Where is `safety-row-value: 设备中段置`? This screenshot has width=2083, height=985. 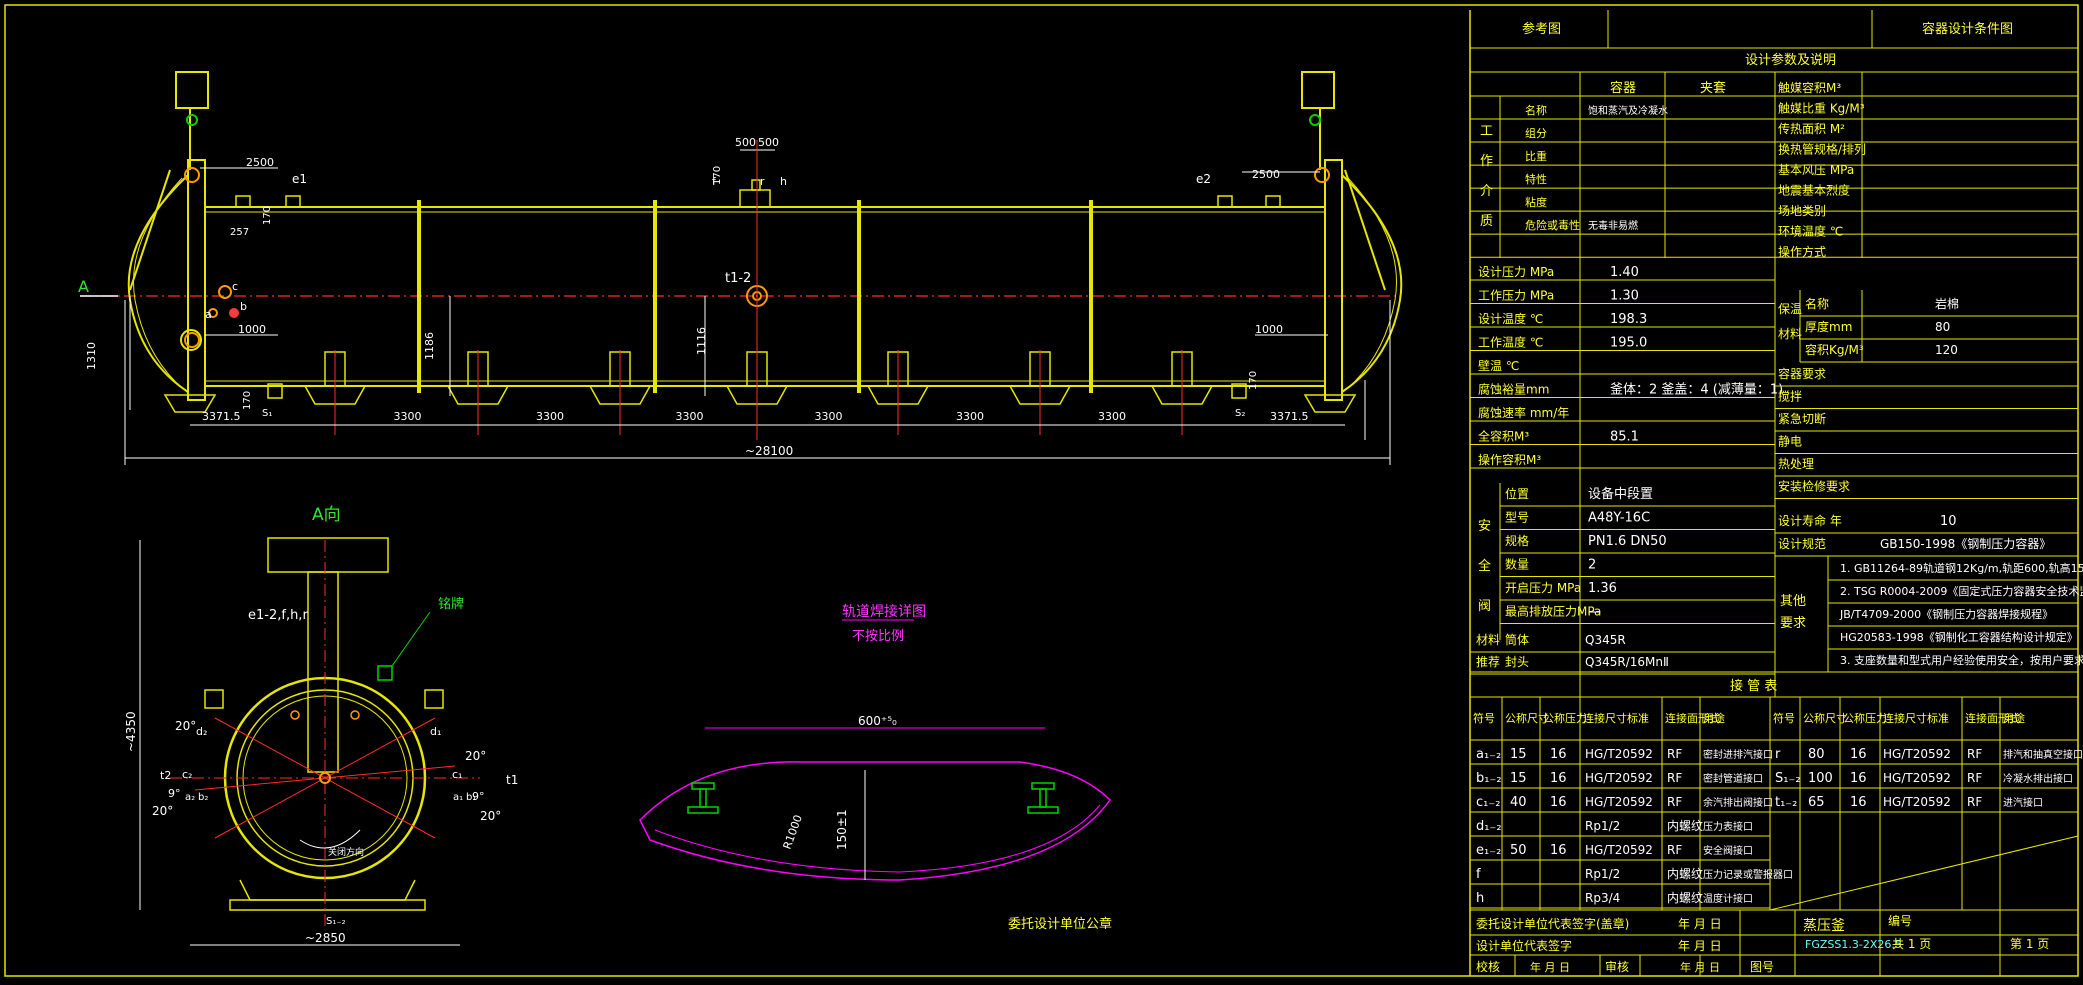 safety-row-value: 设备中段置 is located at coordinates (1620, 494).